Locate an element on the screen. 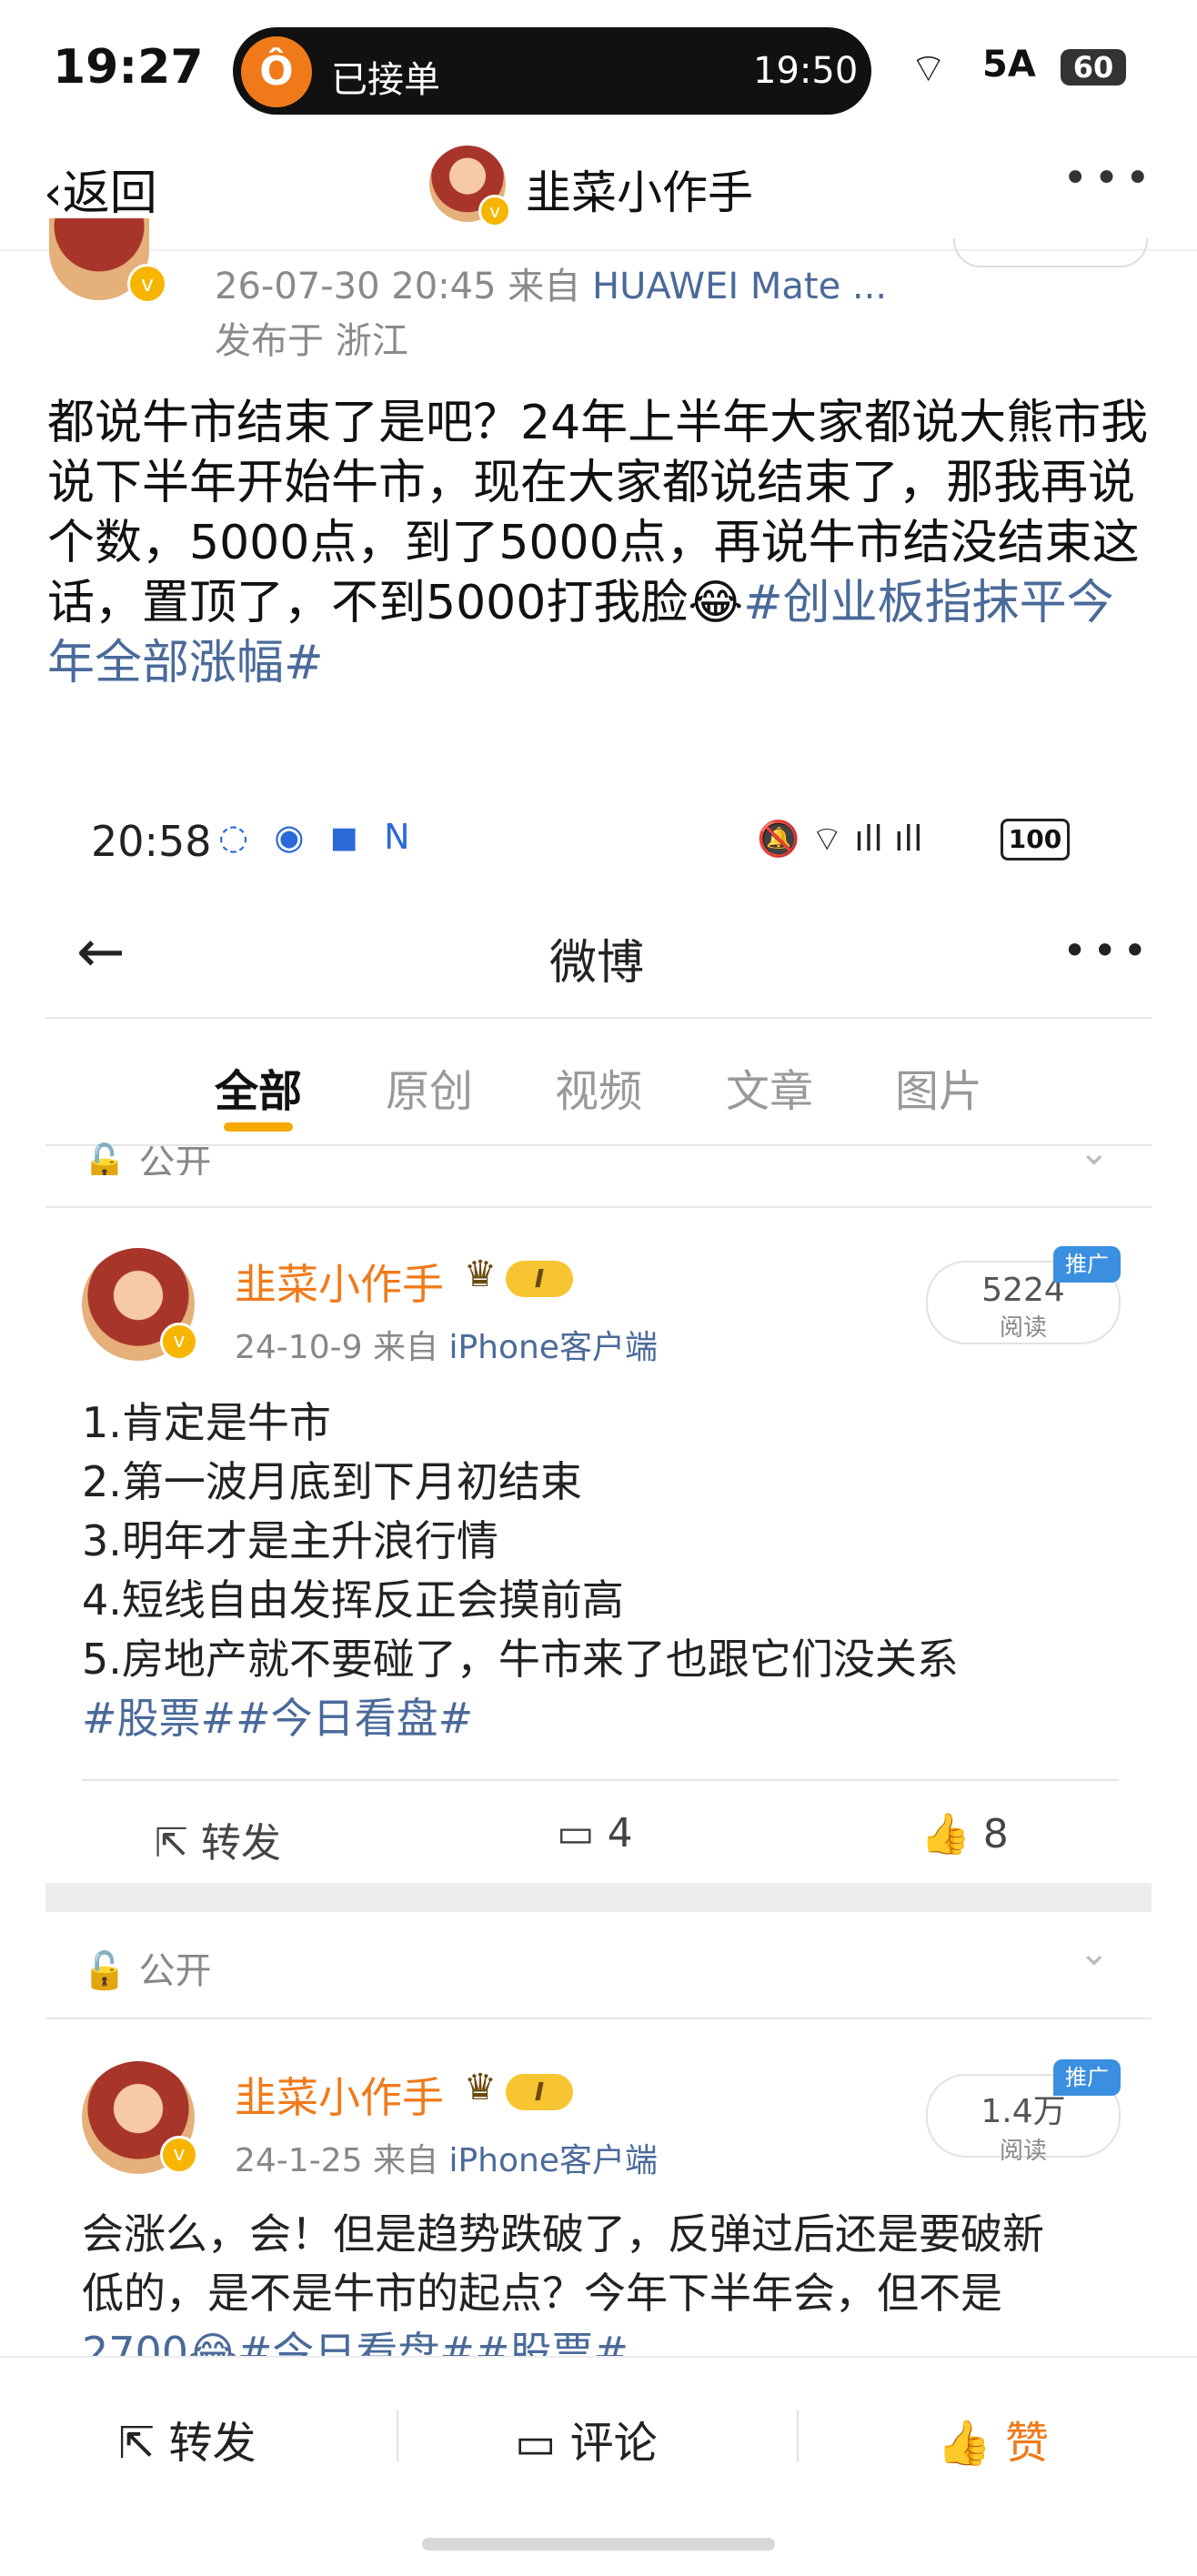 This screenshot has height=2576, width=1197. embedded-status-time: 20:58 is located at coordinates (151, 841).